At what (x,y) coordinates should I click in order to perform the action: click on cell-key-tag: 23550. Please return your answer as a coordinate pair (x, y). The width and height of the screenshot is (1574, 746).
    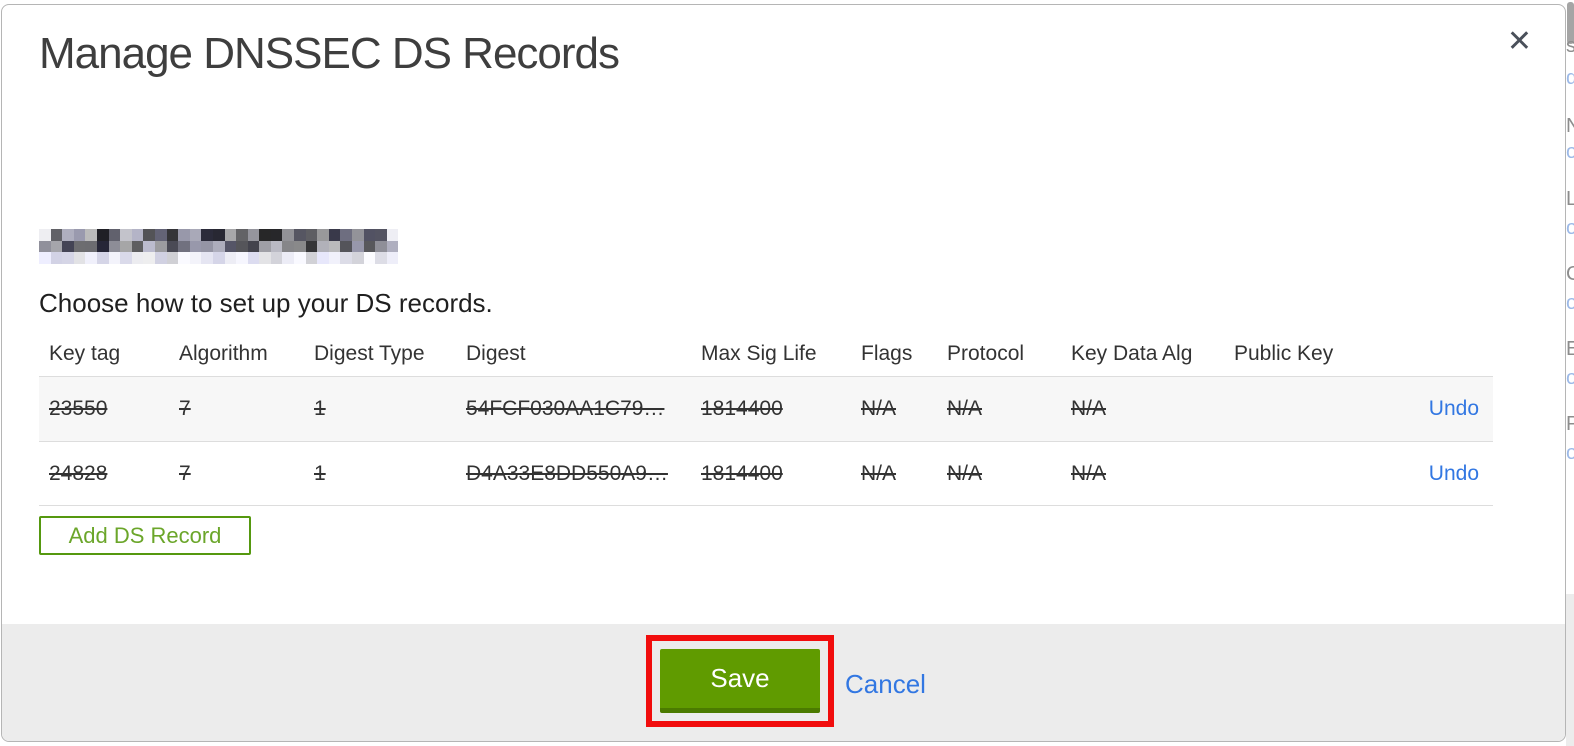
    Looking at the image, I should click on (78, 408).